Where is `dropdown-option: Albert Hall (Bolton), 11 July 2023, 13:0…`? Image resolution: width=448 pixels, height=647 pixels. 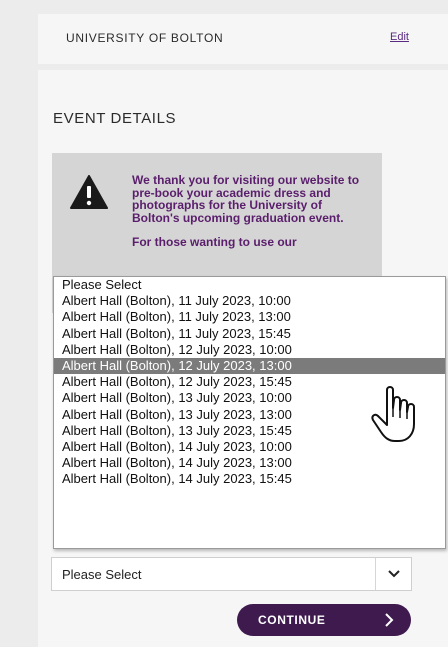 dropdown-option: Albert Hall (Bolton), 11 July 2023, 13:0… is located at coordinates (249, 317).